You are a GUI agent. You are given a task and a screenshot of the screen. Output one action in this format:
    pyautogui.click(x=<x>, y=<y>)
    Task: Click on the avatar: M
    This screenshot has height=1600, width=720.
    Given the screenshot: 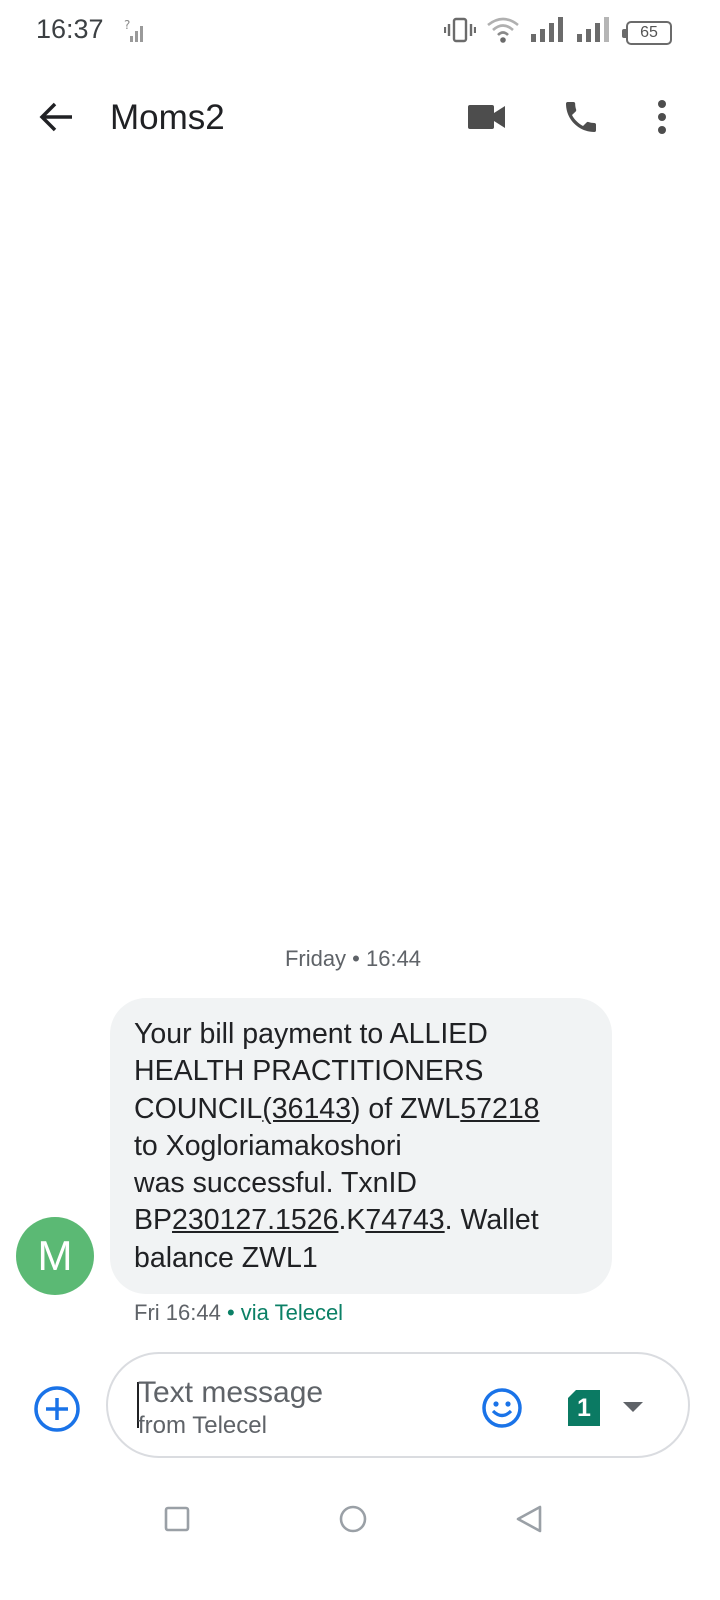 What is the action you would take?
    pyautogui.click(x=55, y=1256)
    